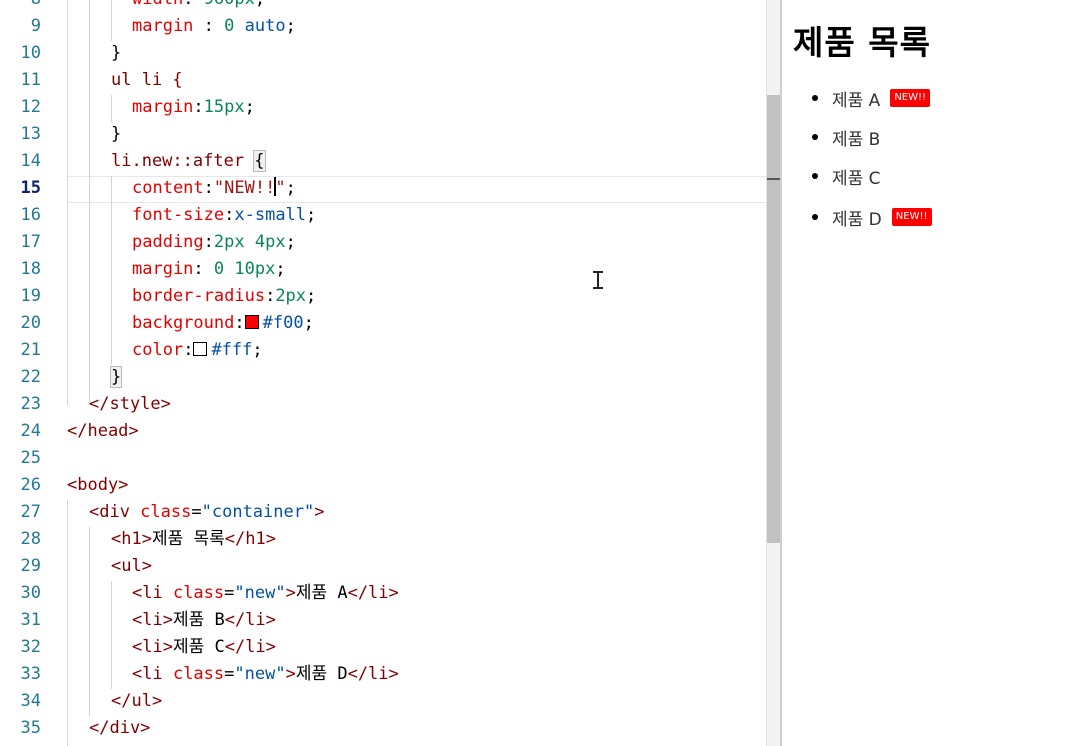  Describe the element at coordinates (30, 593) in the screenshot. I see `line-number: 30` at that location.